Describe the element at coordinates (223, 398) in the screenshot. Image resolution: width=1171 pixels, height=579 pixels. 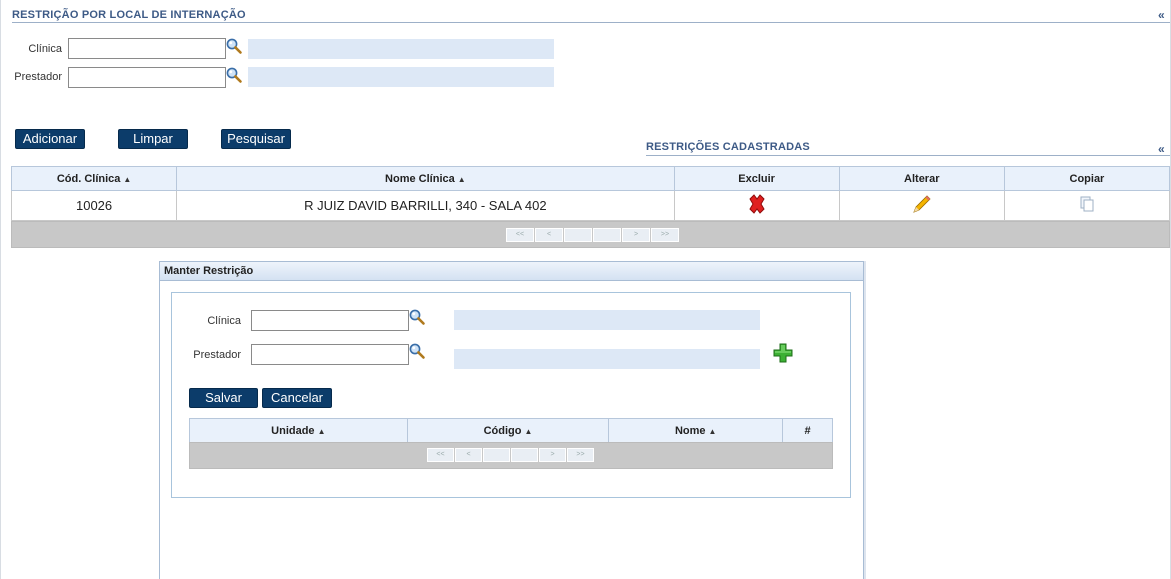
I see `save-button: Salvar` at that location.